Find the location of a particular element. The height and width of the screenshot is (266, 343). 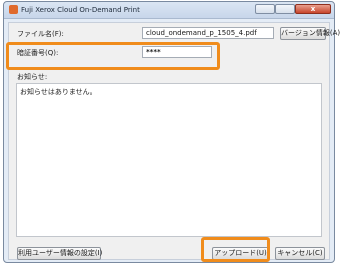

close-button: x is located at coordinates (313, 9).